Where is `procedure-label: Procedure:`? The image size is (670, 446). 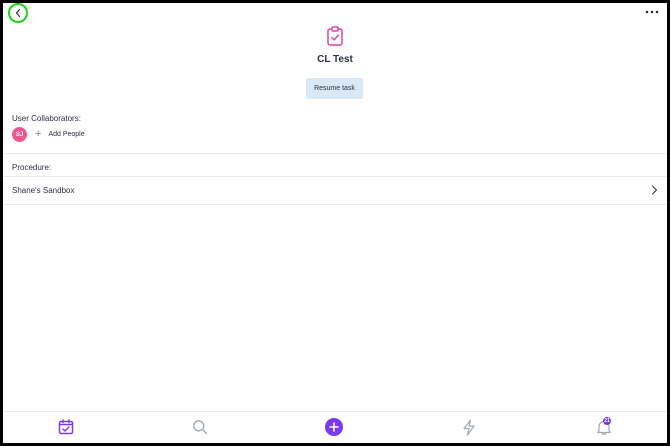 procedure-label: Procedure: is located at coordinates (32, 167).